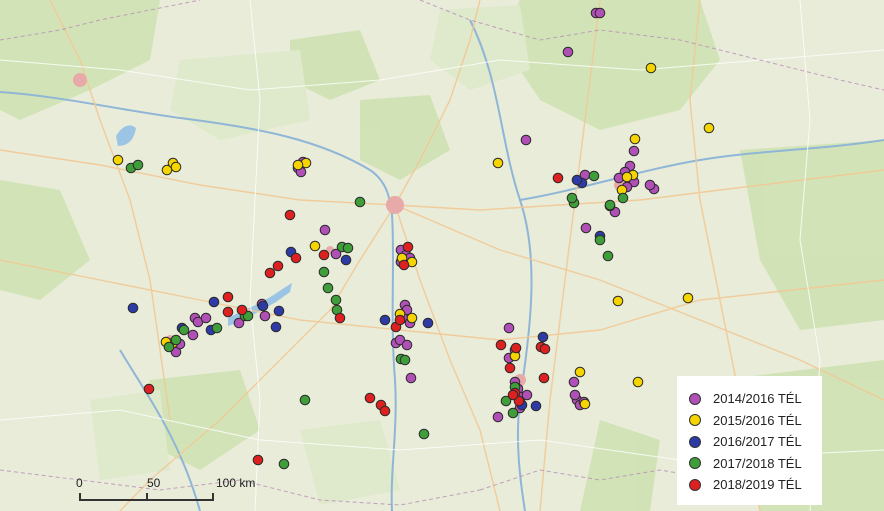  Describe the element at coordinates (755, 399) in the screenshot. I see `legend-item-2014-2016: 2014/2016 TÉL` at that location.